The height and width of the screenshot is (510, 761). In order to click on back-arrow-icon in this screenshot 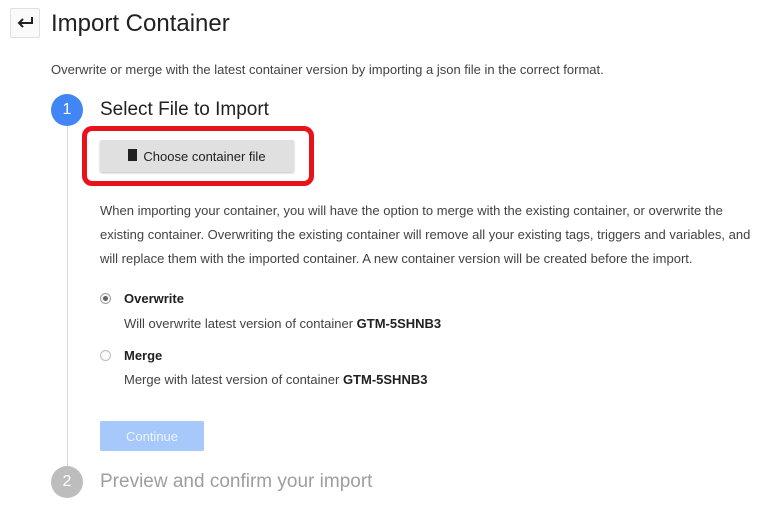, I will do `click(25, 22)`.